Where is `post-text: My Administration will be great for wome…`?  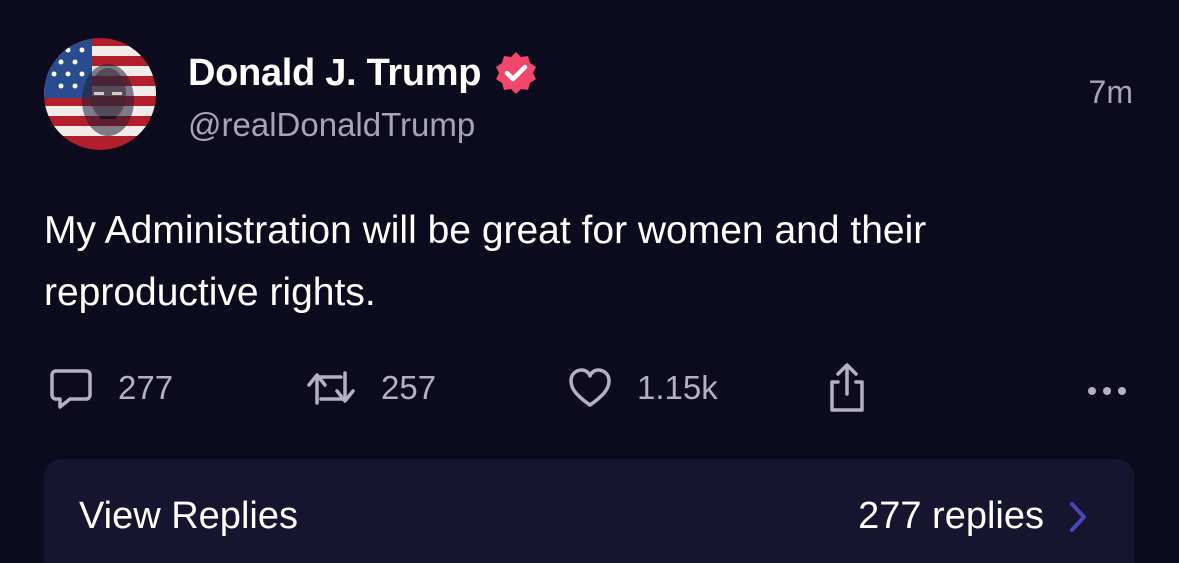
post-text: My Administration will be great for wome… is located at coordinates (485, 261).